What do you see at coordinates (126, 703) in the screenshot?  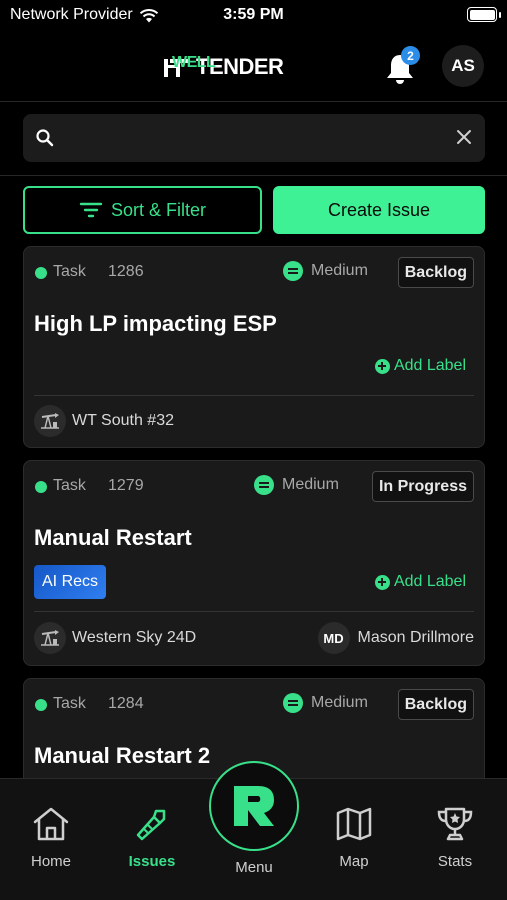 I see `issue-number: 1284` at bounding box center [126, 703].